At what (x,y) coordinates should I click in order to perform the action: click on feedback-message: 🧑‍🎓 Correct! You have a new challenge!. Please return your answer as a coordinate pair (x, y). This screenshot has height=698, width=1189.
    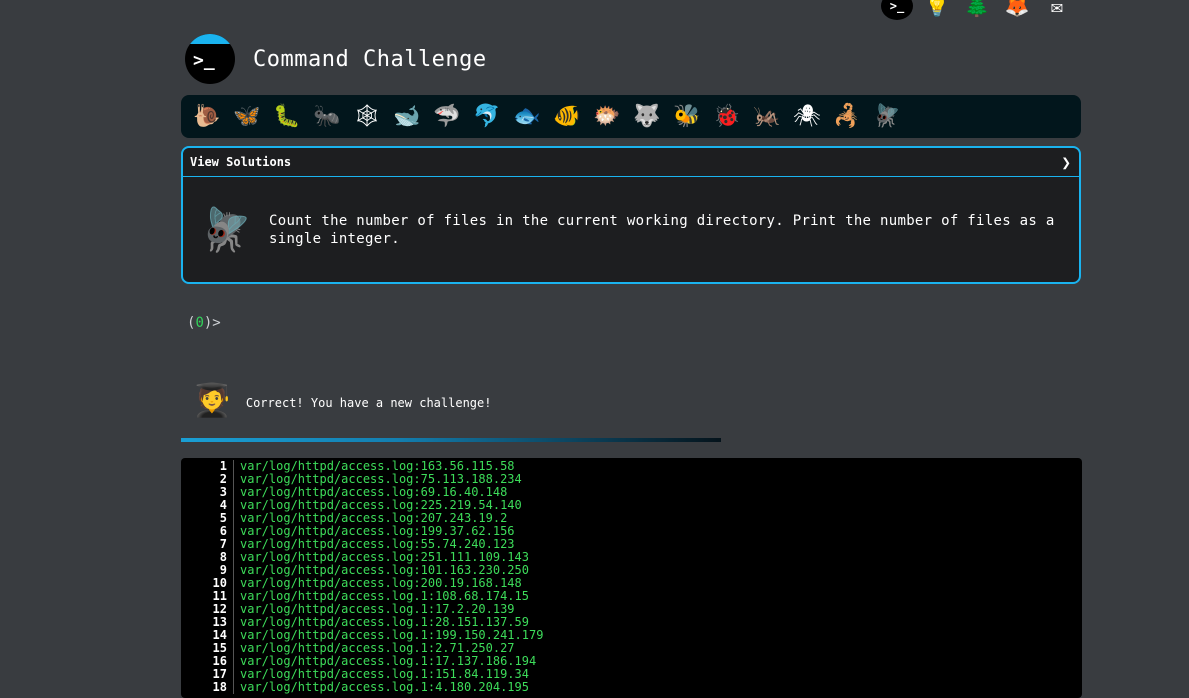
    Looking at the image, I should click on (341, 400).